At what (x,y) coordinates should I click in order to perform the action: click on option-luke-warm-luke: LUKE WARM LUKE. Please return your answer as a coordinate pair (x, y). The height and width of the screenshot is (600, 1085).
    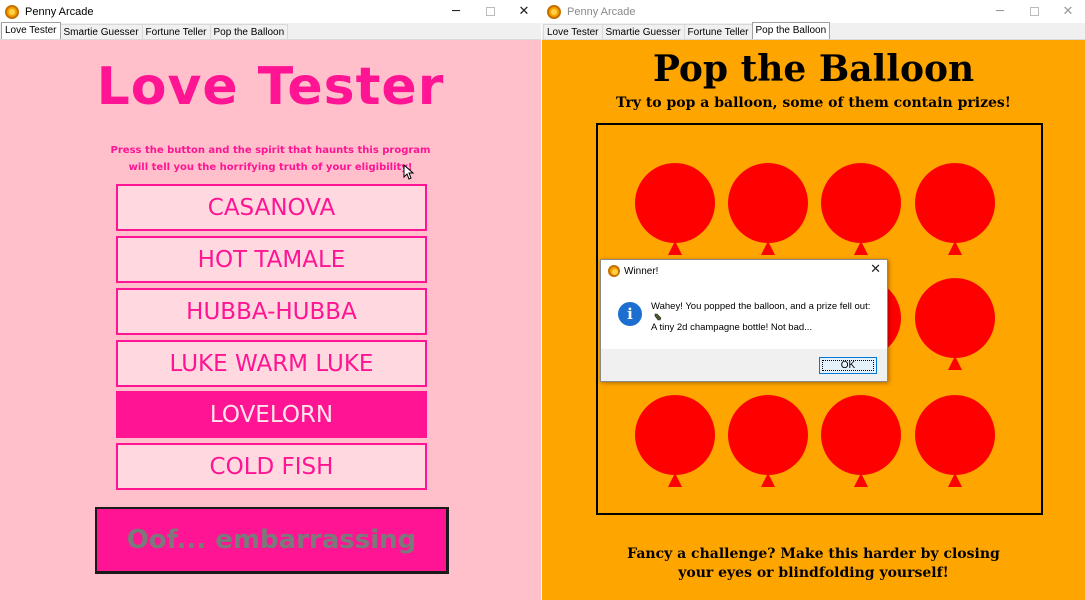
    Looking at the image, I should click on (271, 363).